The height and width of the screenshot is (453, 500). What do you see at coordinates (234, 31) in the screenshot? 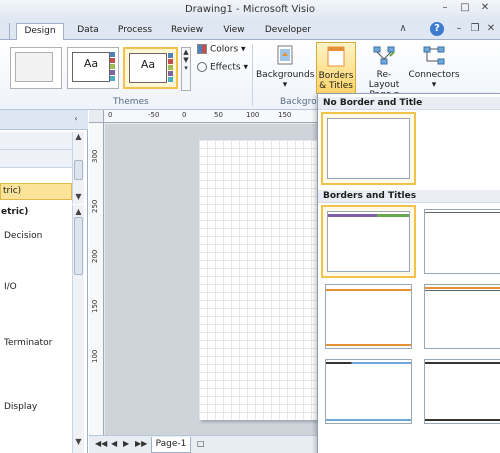
I see `tab-view: View` at bounding box center [234, 31].